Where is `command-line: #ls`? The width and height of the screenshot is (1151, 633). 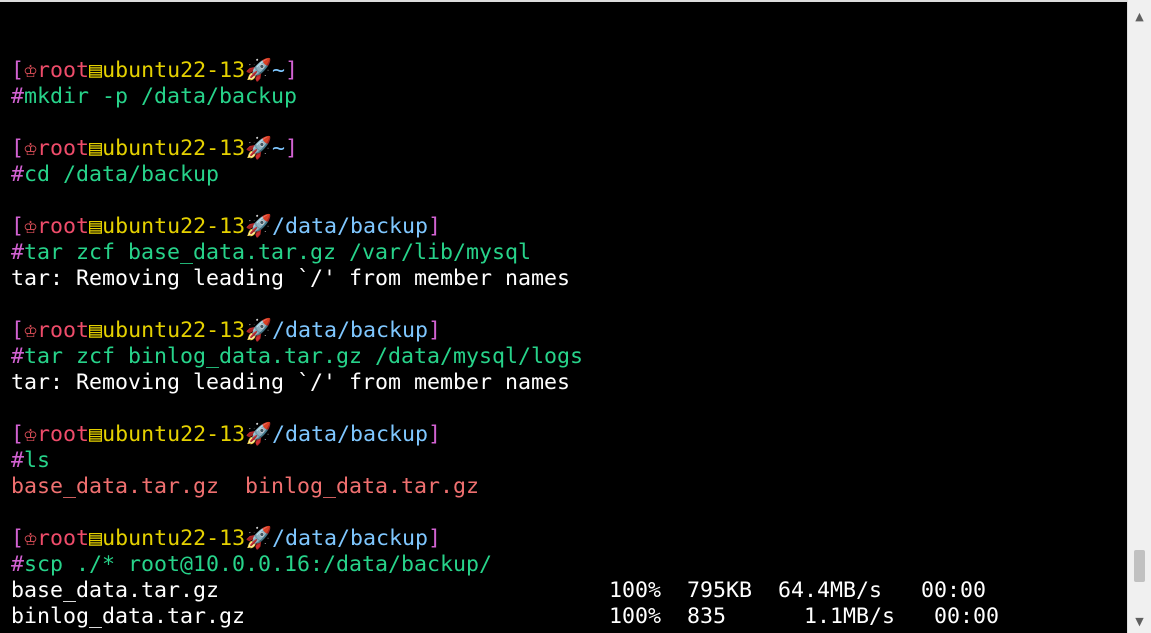
command-line: #ls is located at coordinates (566, 461).